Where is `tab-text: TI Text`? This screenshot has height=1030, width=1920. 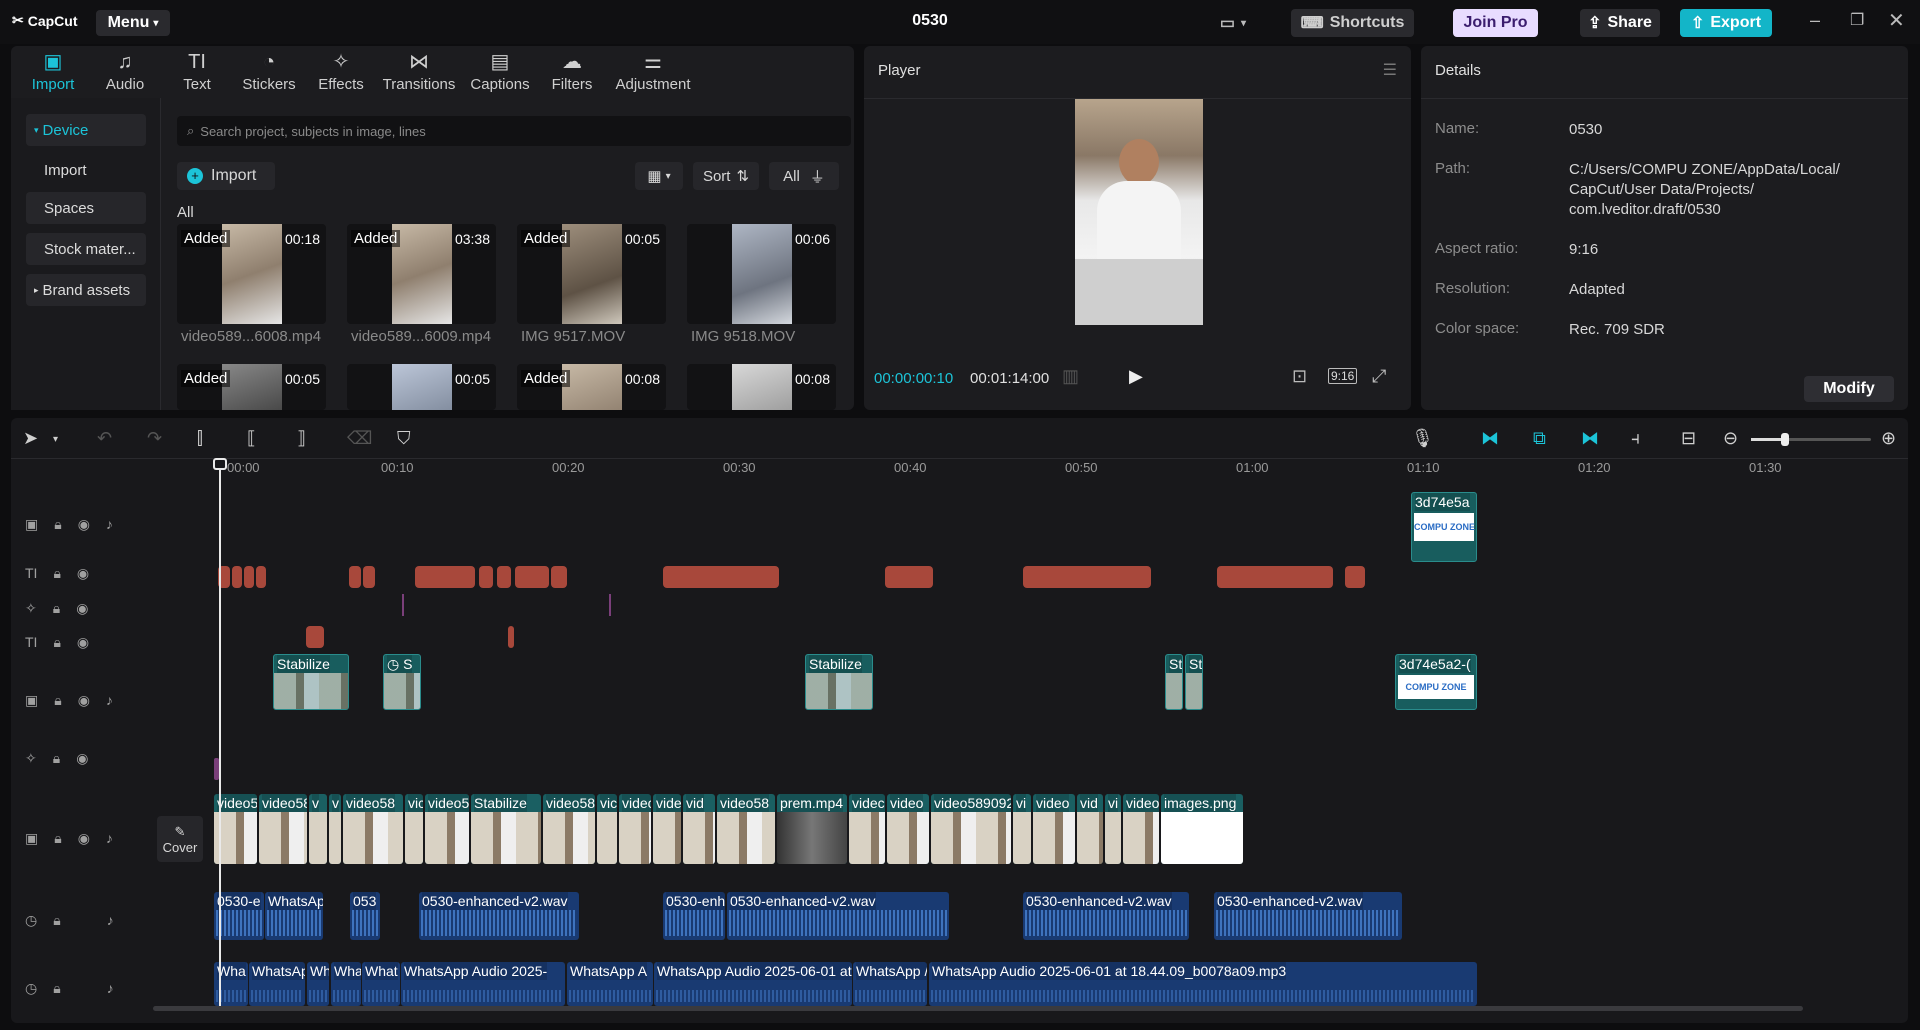 tab-text: TI Text is located at coordinates (197, 72).